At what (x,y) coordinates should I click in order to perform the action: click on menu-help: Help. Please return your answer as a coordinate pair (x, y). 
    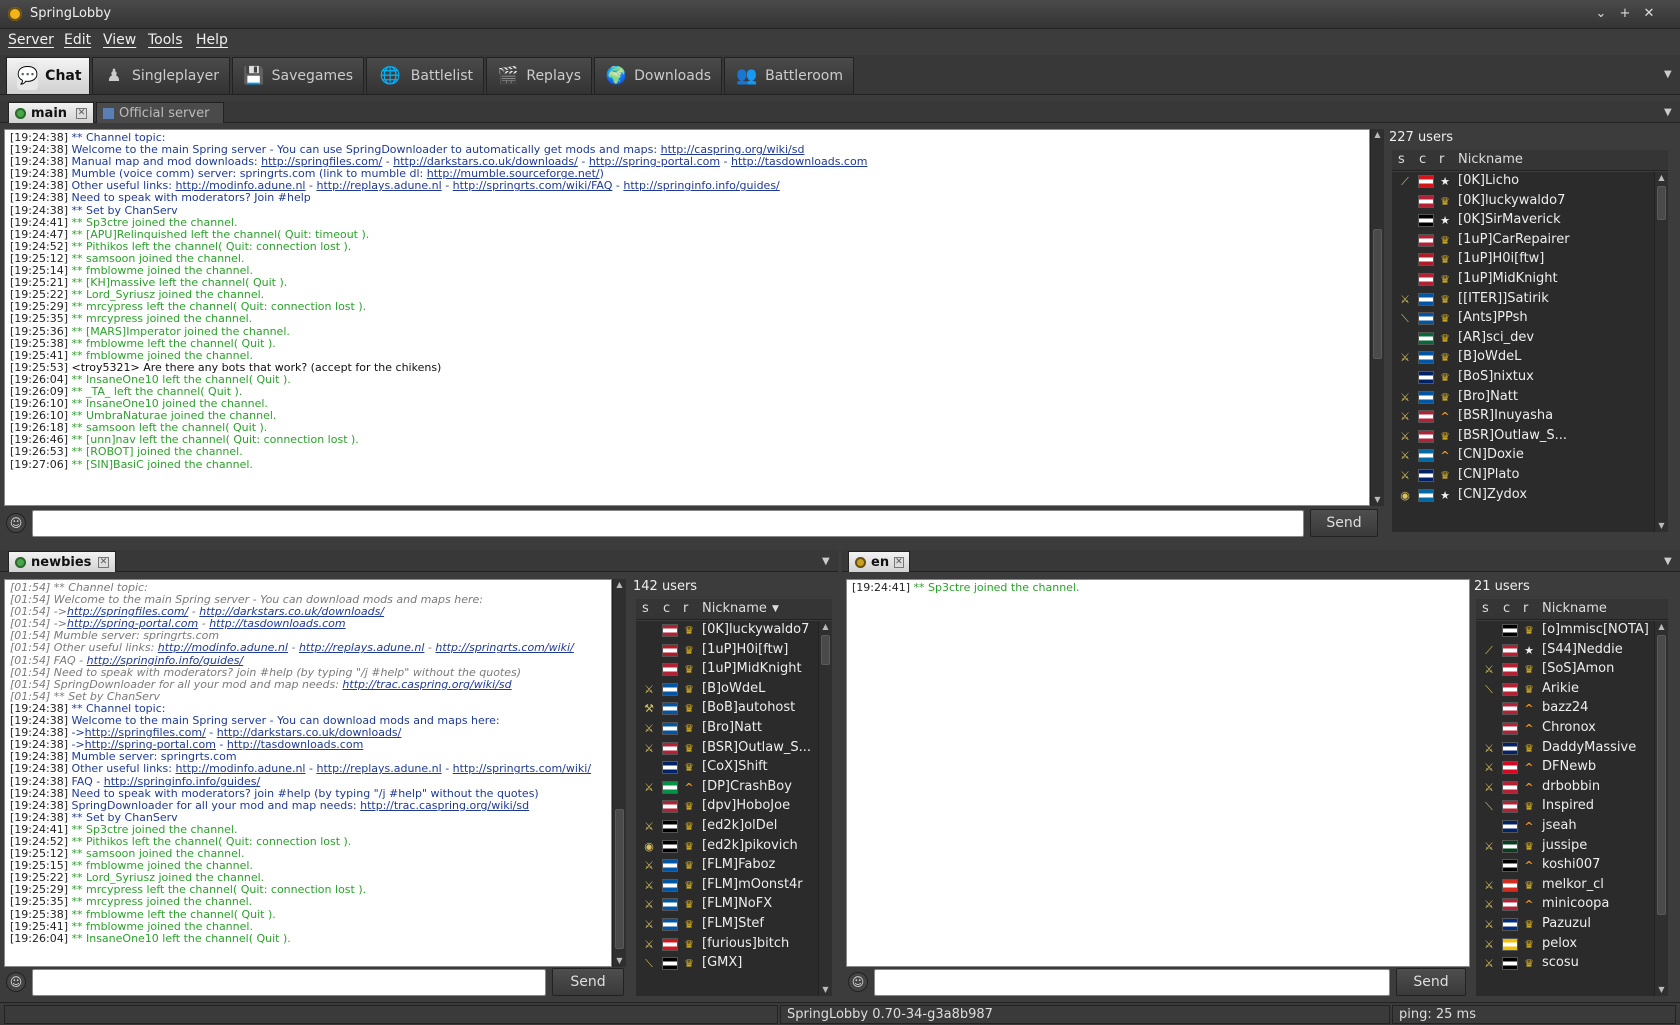
    Looking at the image, I should click on (212, 40).